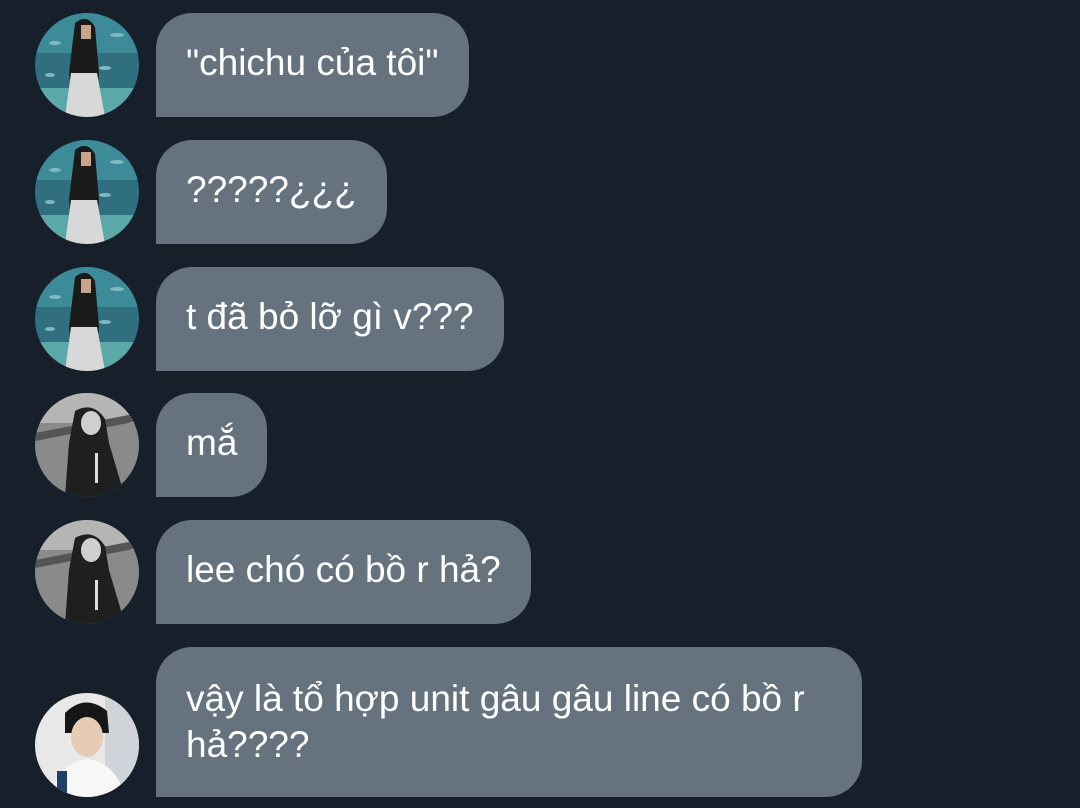 This screenshot has width=1080, height=808. I want to click on avatar-white-shirt-boy, so click(87, 745).